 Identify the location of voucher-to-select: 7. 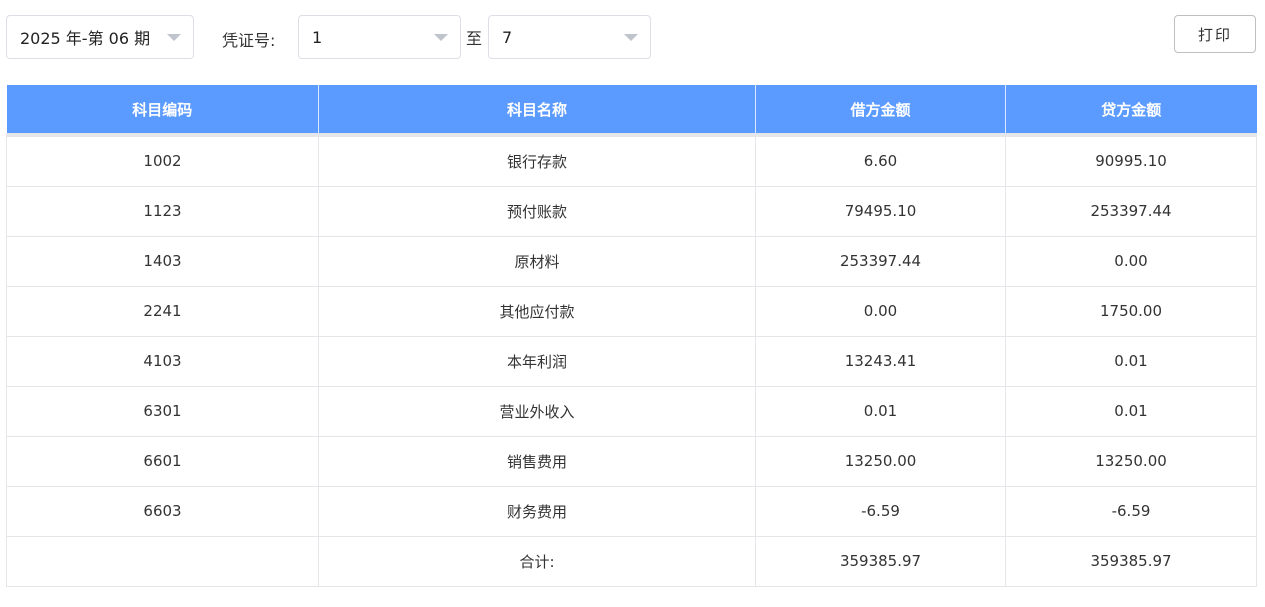
(569, 37).